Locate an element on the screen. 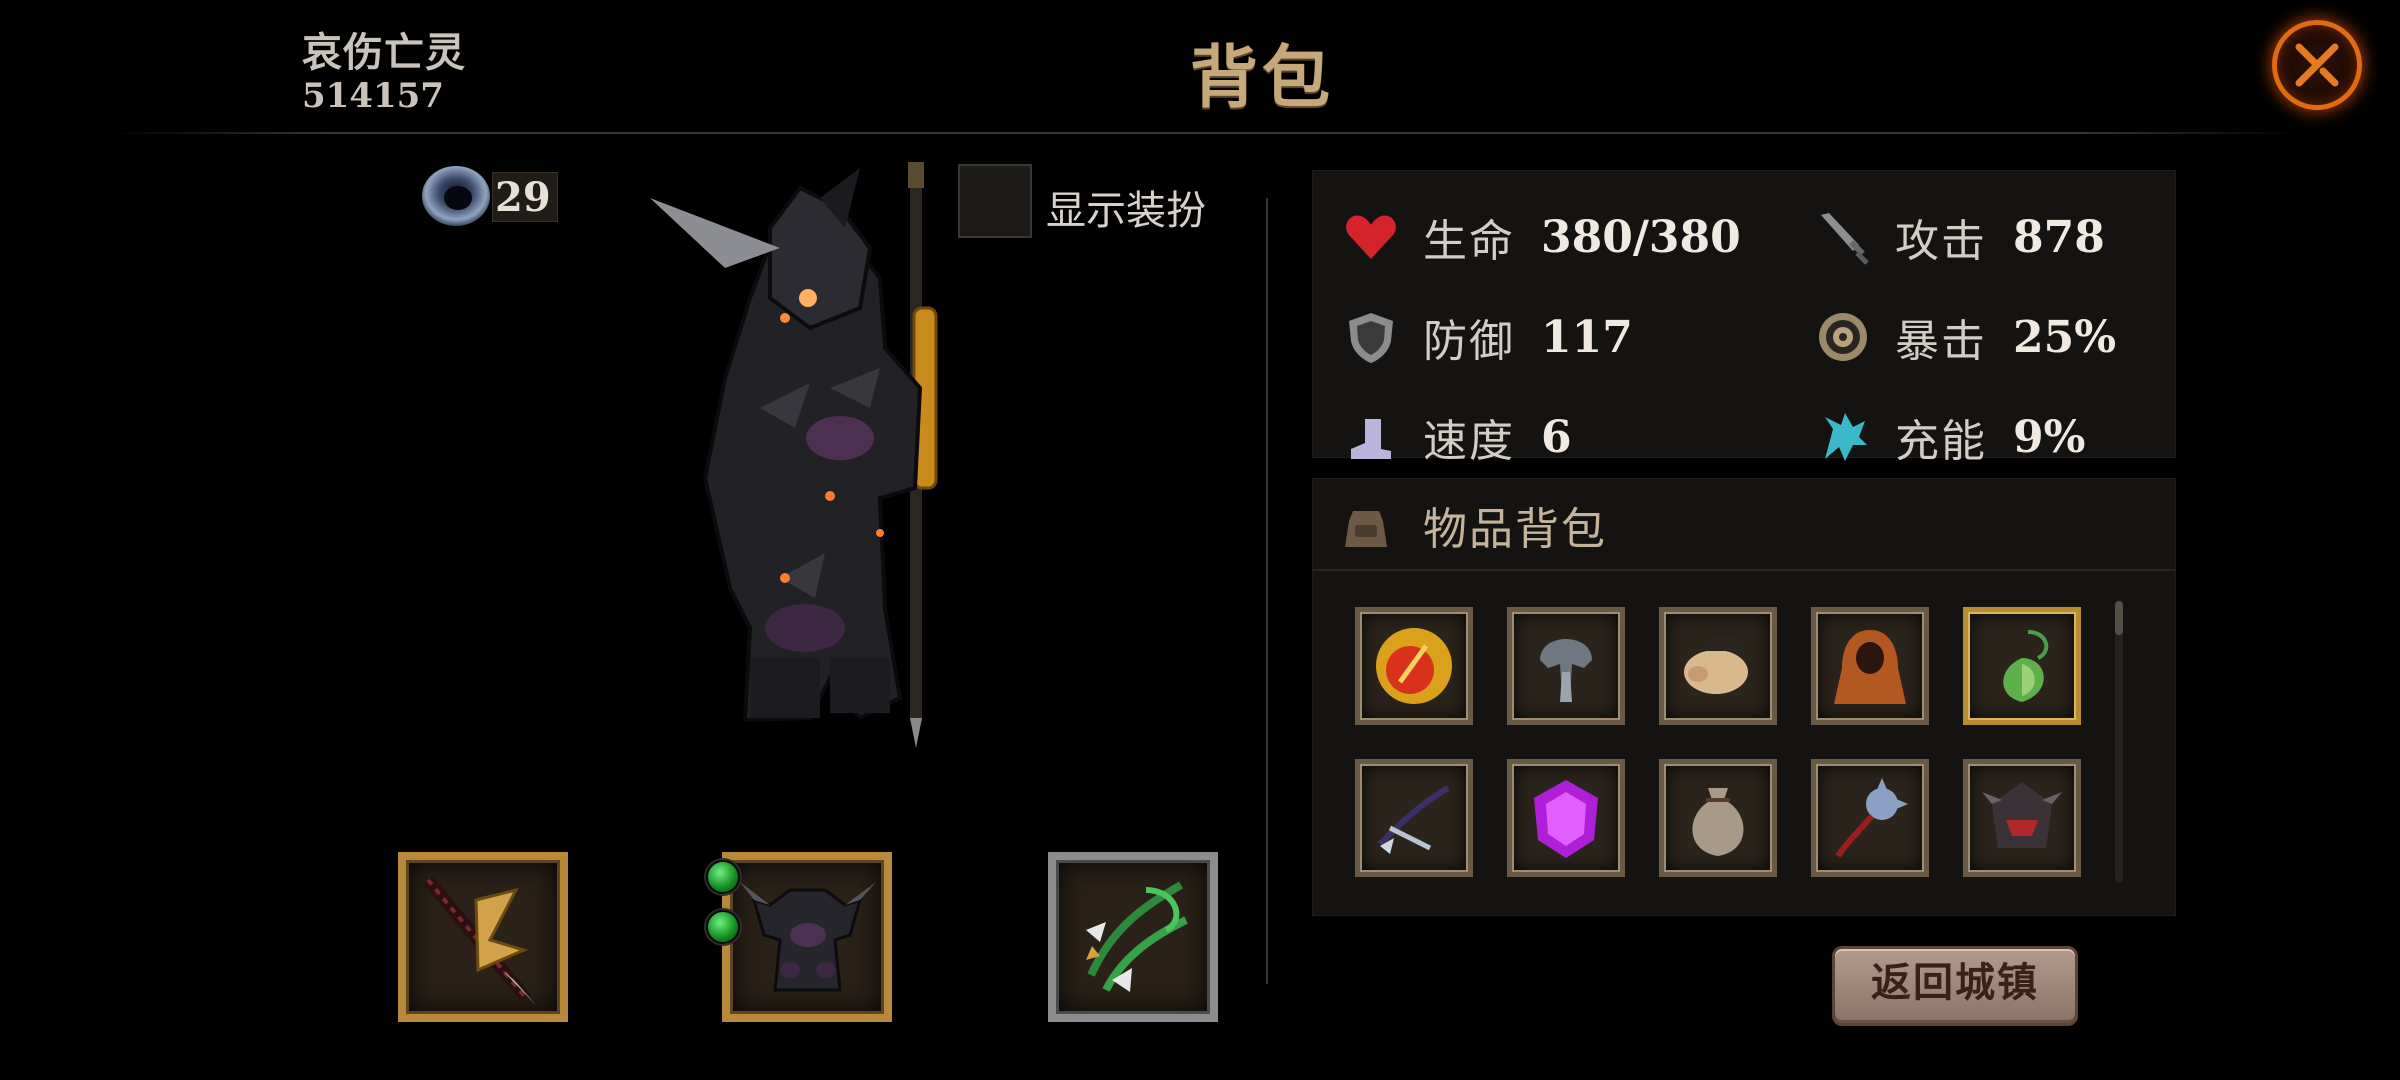  player-id: 514157 is located at coordinates (373, 96).